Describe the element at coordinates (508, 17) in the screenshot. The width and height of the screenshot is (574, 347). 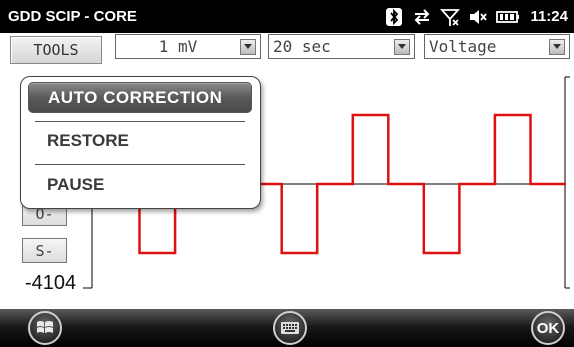
I see `battery-icon` at that location.